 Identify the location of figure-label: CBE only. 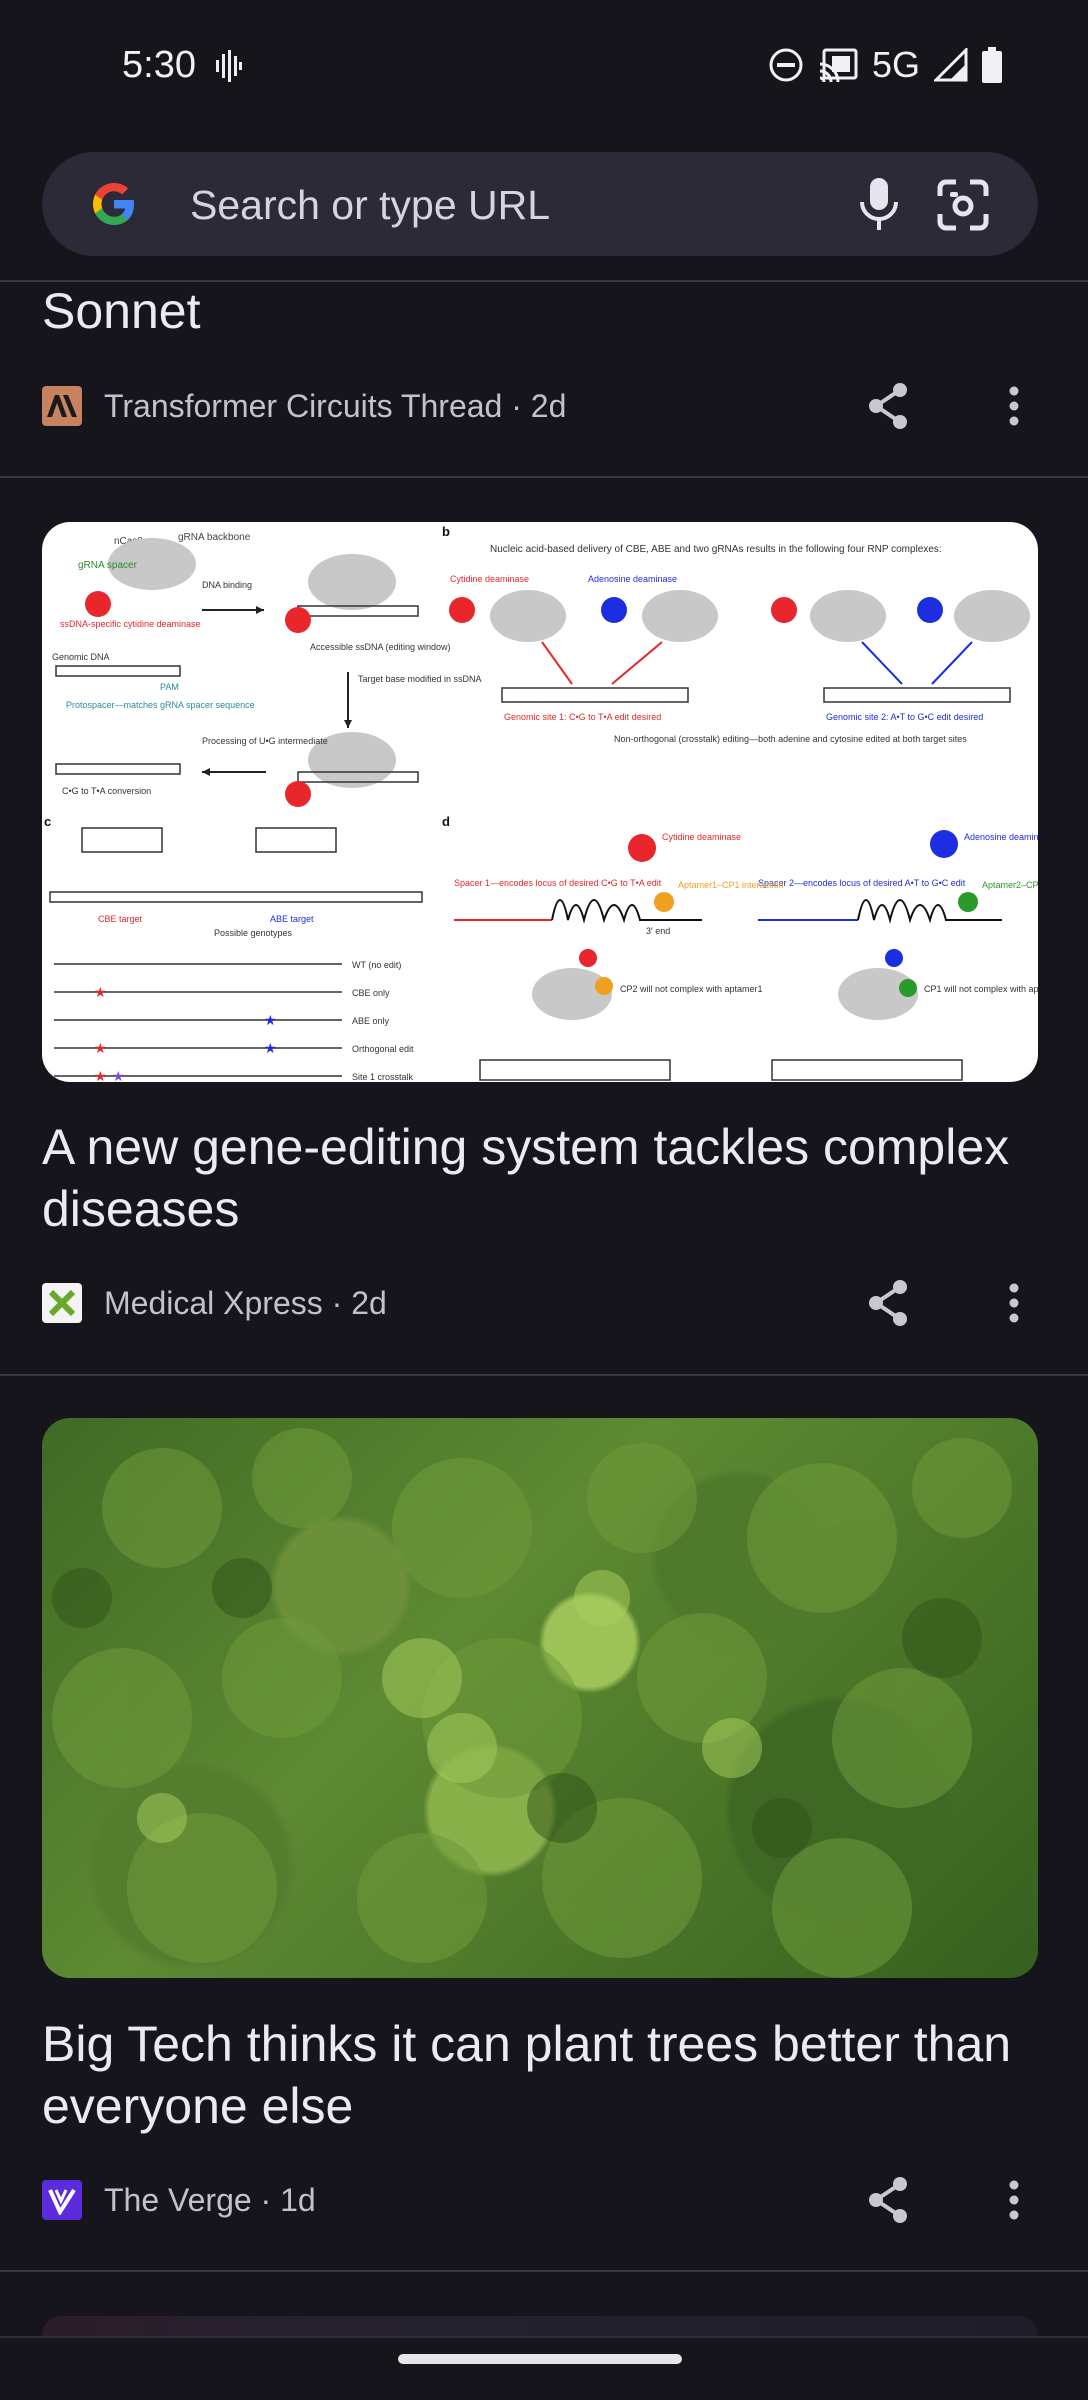
(371, 993).